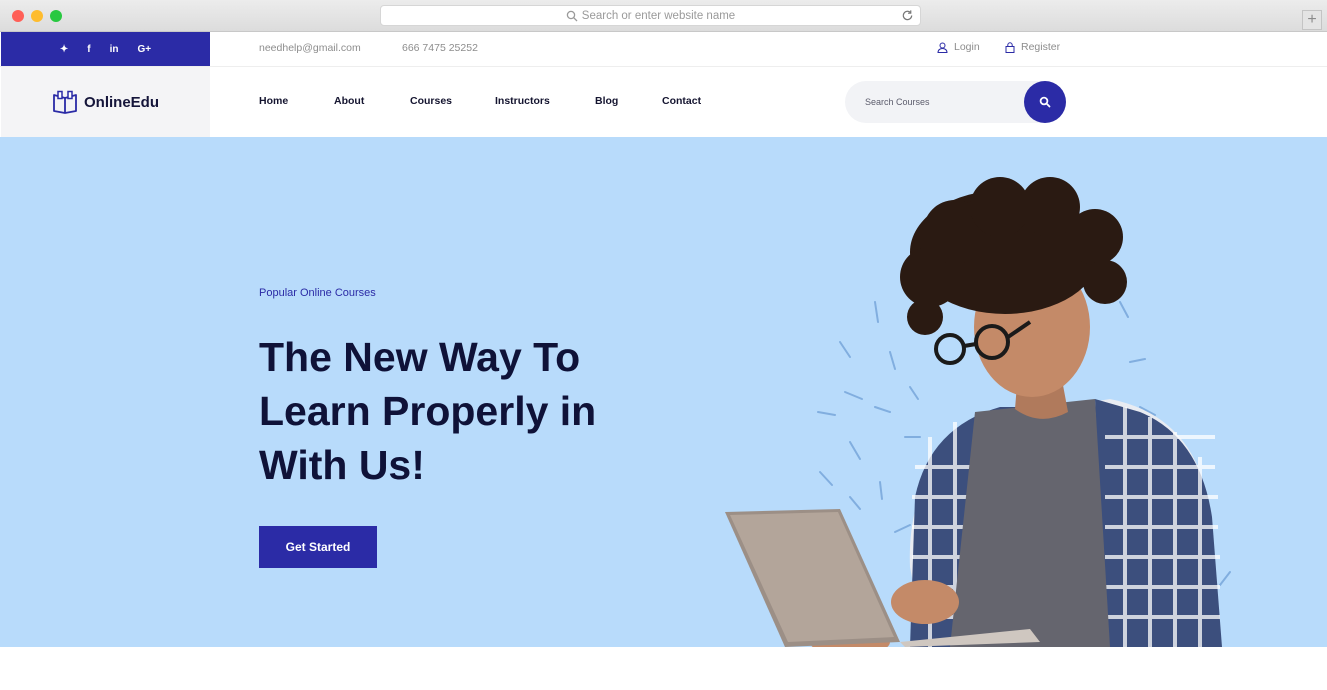 The image size is (1327, 690). What do you see at coordinates (967, 47) in the screenshot?
I see `login-label: Login` at bounding box center [967, 47].